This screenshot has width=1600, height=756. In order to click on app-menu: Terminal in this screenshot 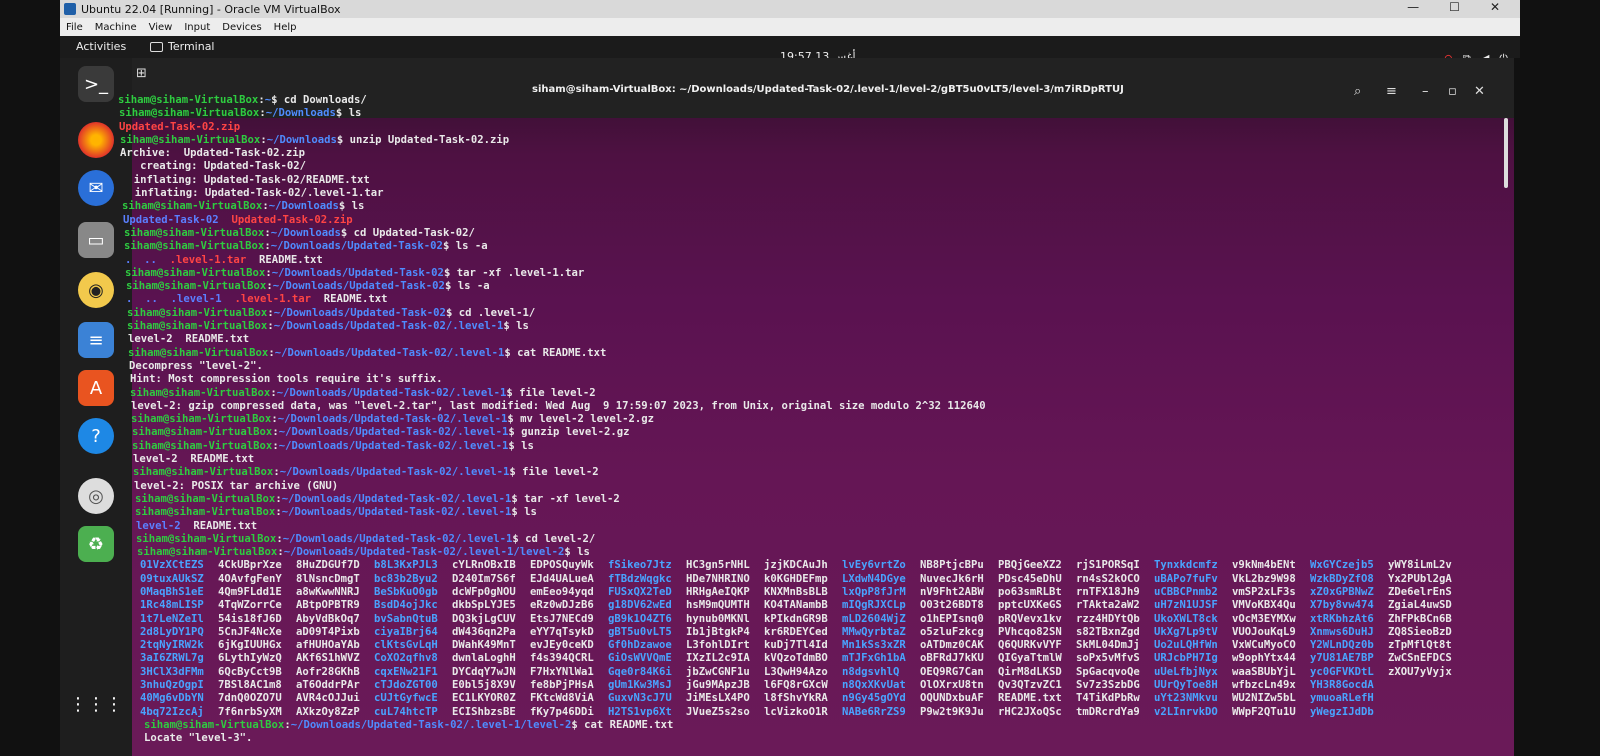, I will do `click(182, 46)`.